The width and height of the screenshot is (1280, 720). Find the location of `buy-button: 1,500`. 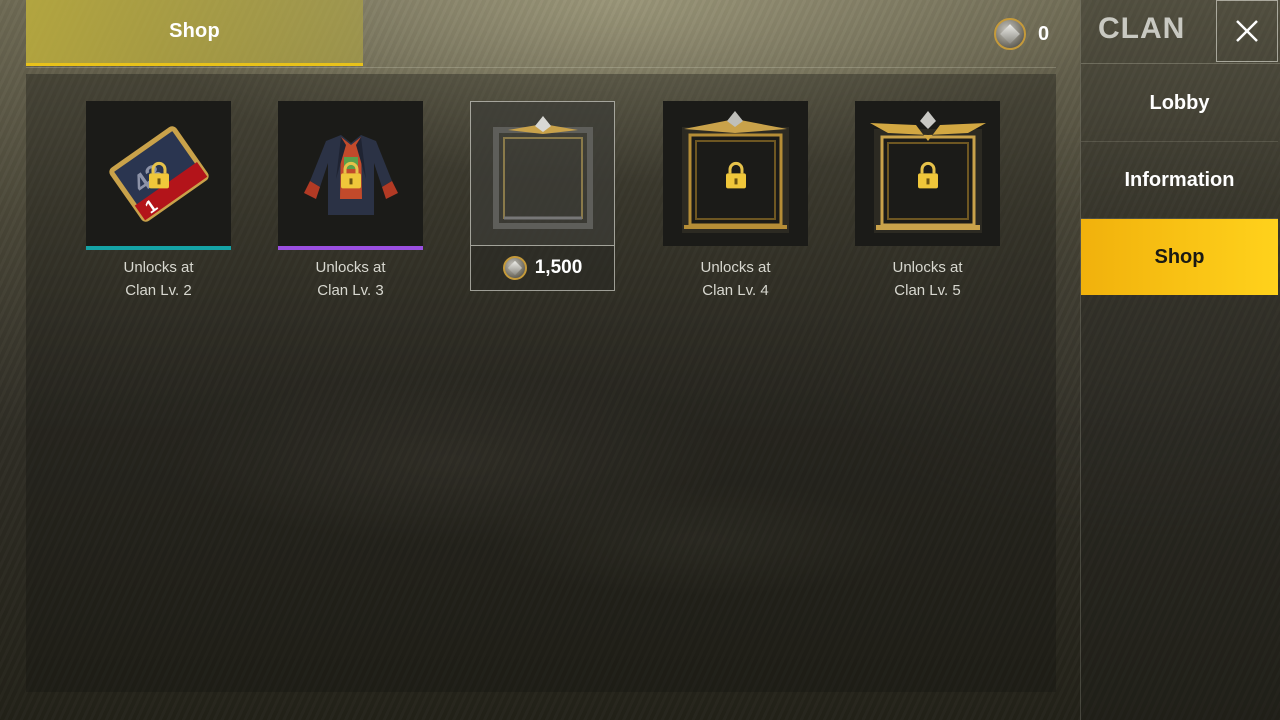

buy-button: 1,500 is located at coordinates (542, 268).